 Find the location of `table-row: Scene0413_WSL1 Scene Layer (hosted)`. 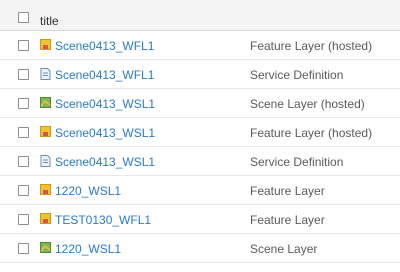

table-row: Scene0413_WSL1 Scene Layer (hosted) is located at coordinates (200, 103).